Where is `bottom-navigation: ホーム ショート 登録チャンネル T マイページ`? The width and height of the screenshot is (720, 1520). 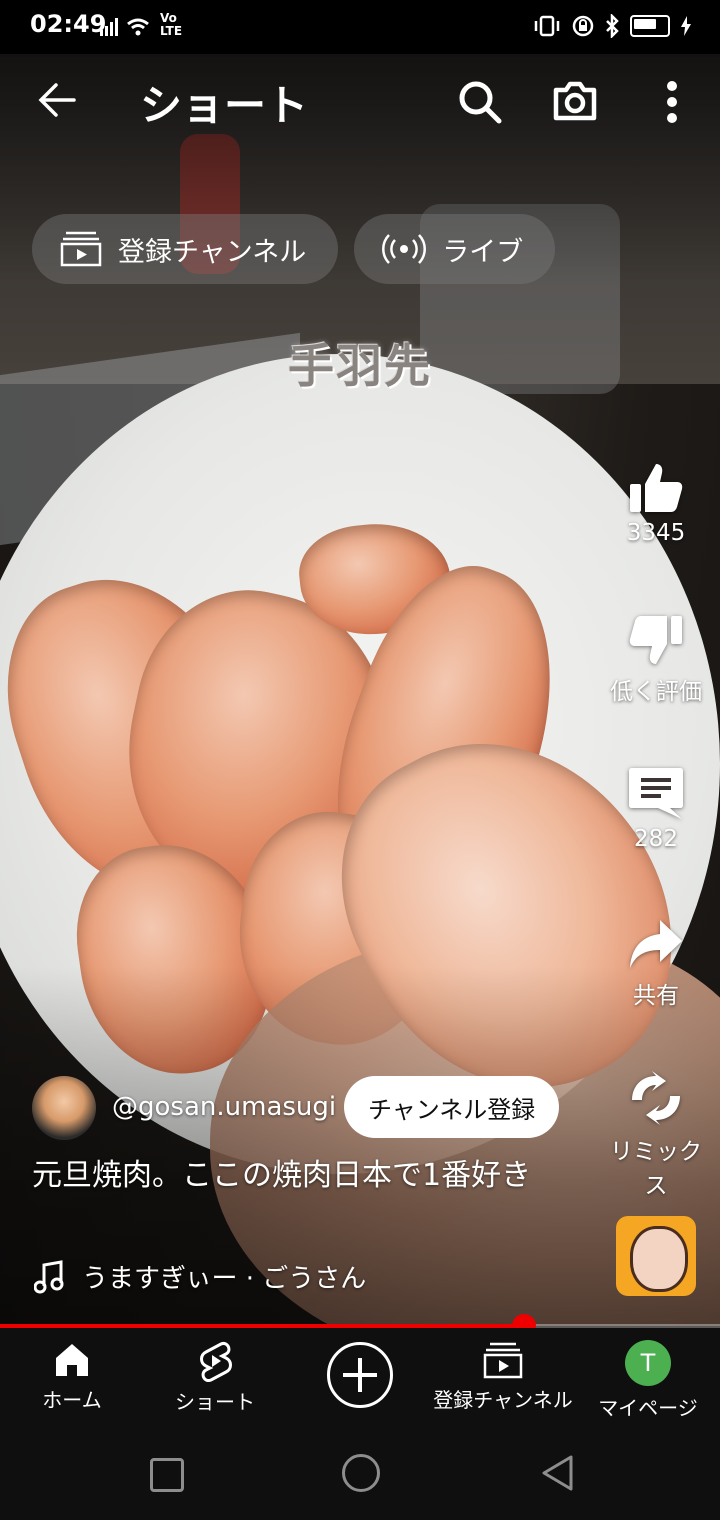
bottom-navigation: ホーム ショート 登録チャンネル T マイページ is located at coordinates (360, 1378).